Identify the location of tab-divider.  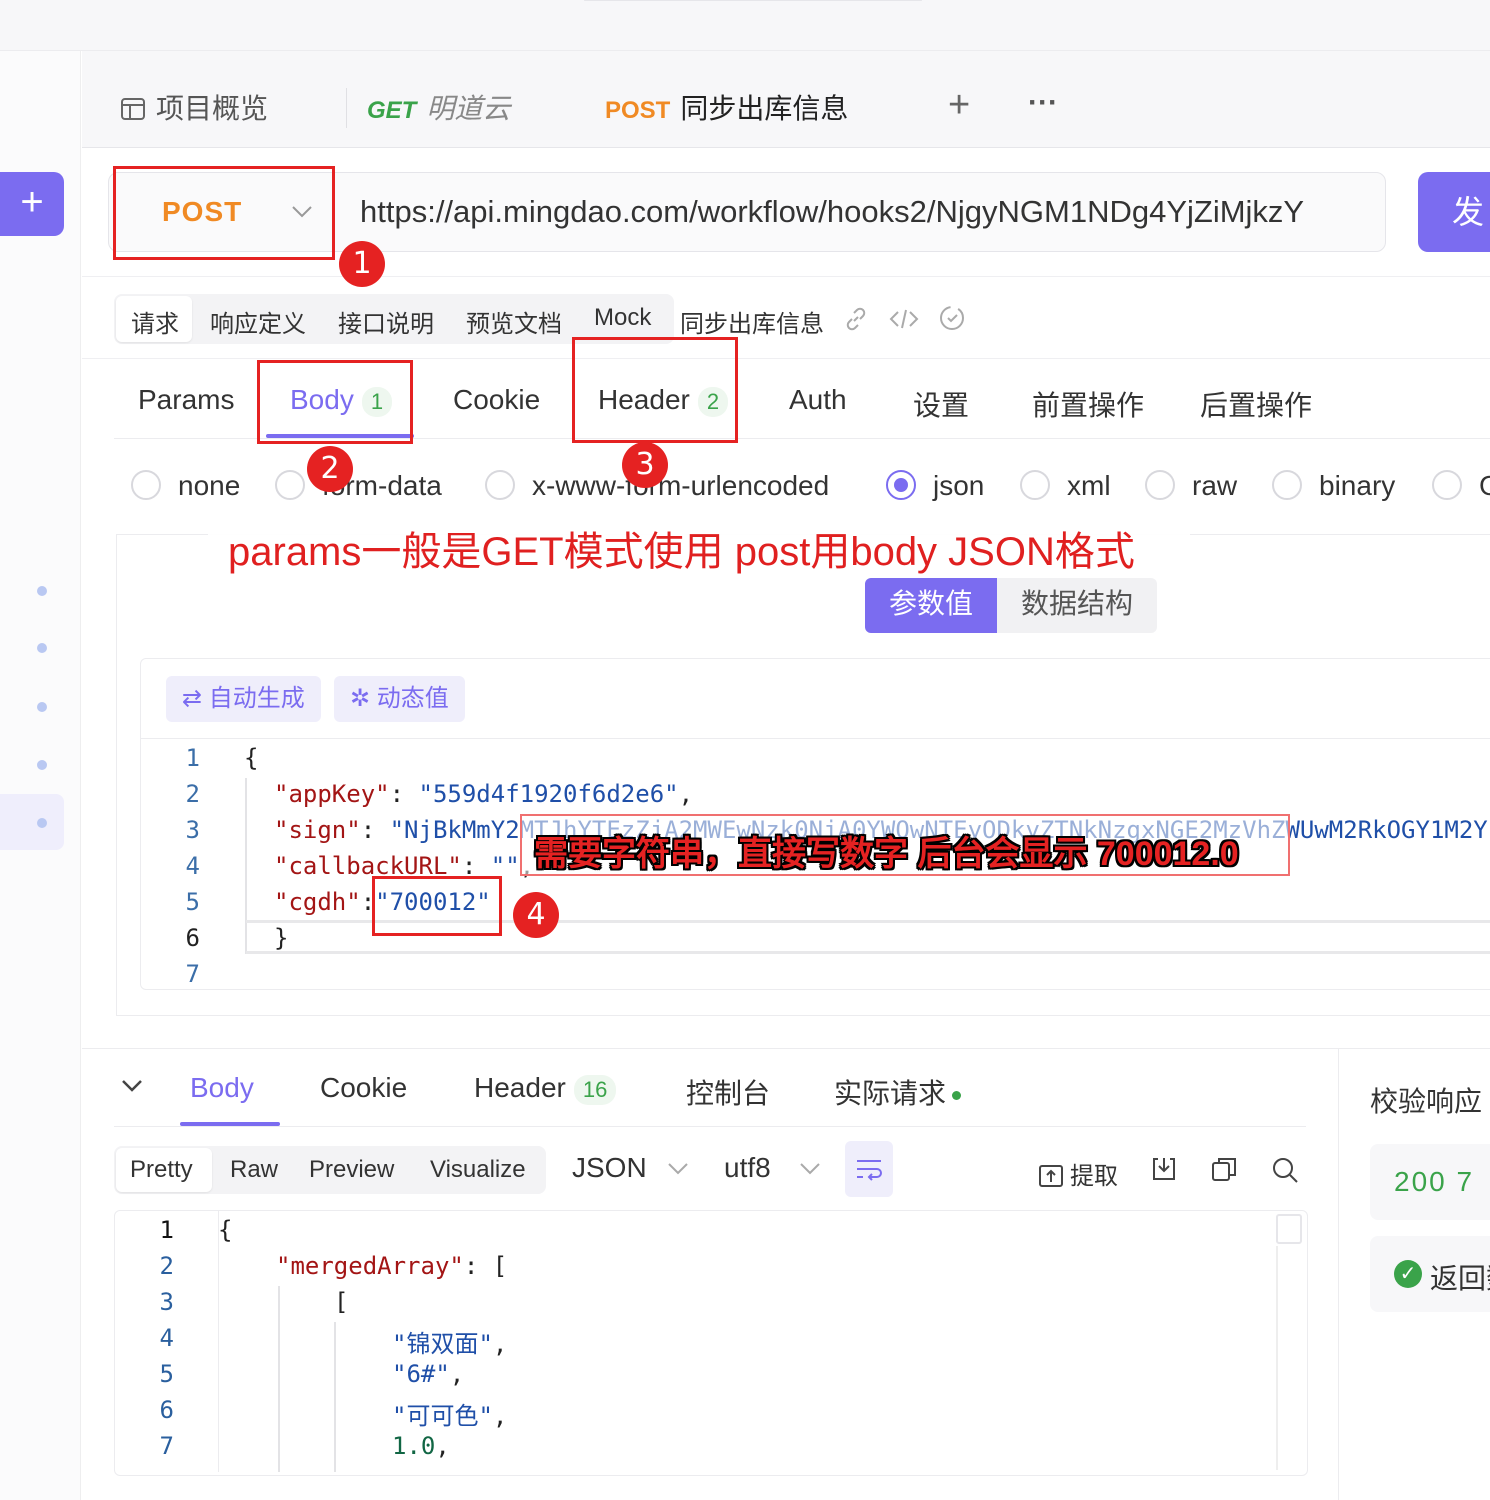
(346, 108).